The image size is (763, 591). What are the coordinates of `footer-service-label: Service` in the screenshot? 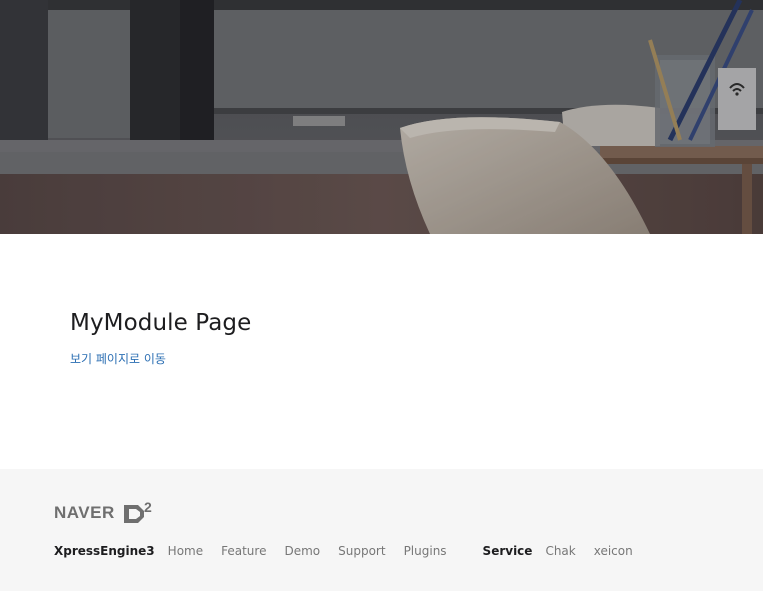 It's located at (507, 551).